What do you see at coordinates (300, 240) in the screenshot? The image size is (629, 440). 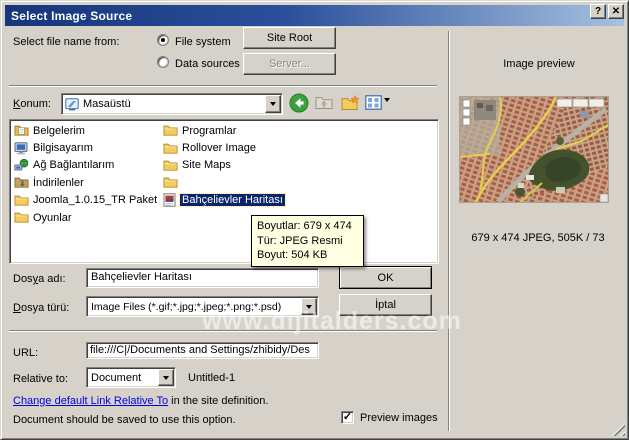 I see `tooltip-type: Tür: JPEG Resmi` at bounding box center [300, 240].